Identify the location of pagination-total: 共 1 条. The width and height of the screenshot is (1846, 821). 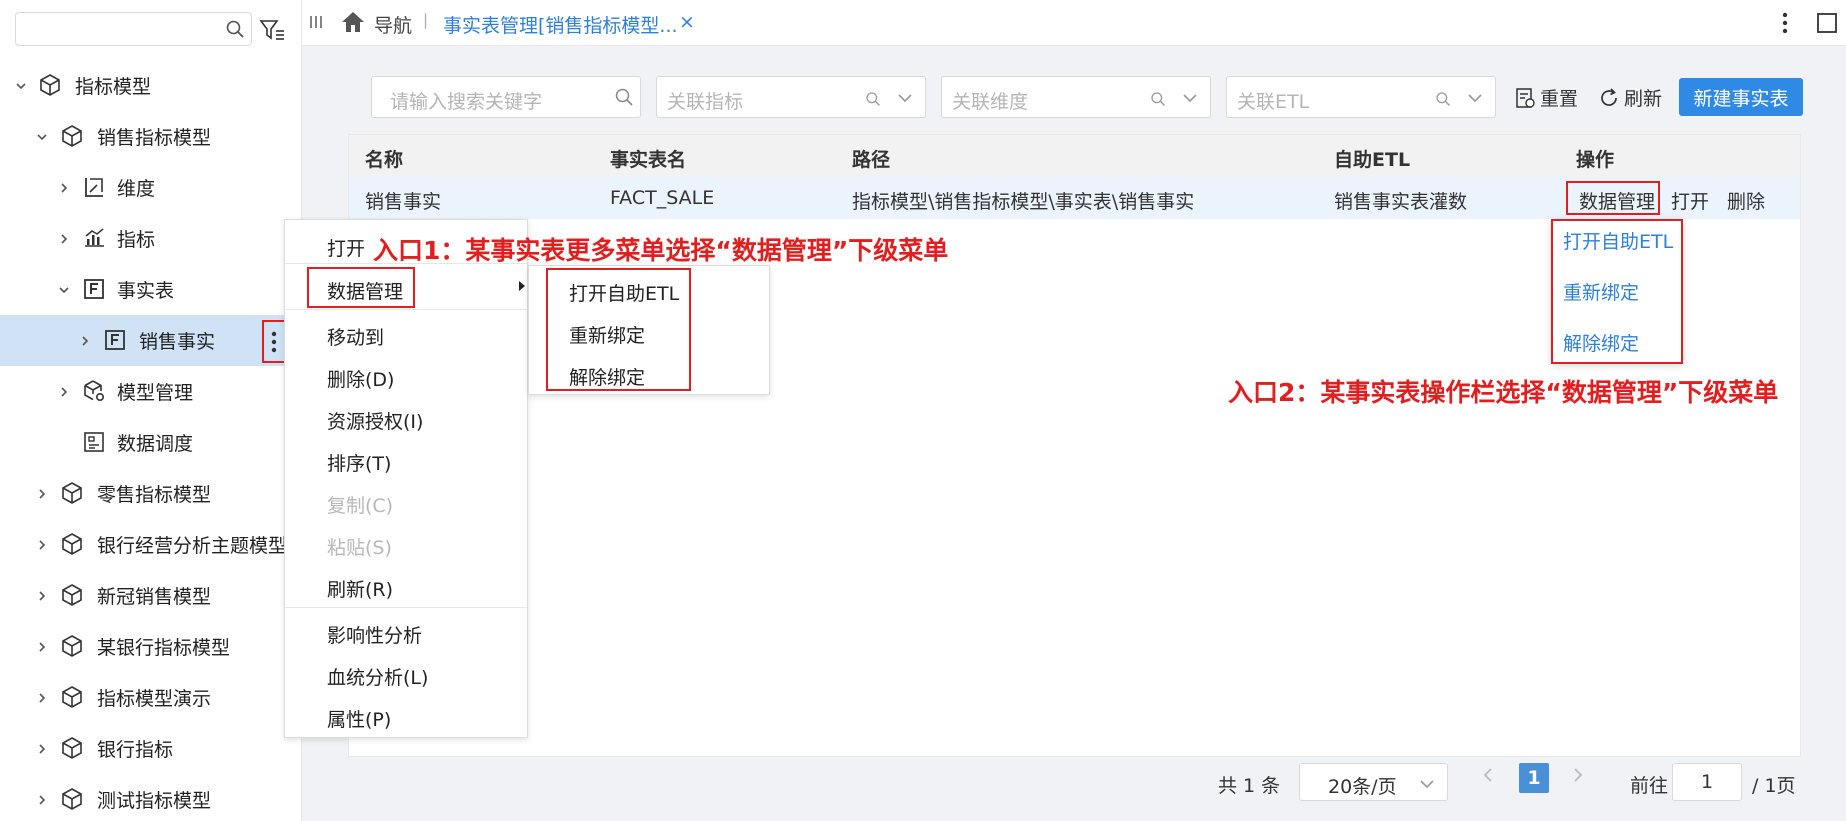
(1249, 786).